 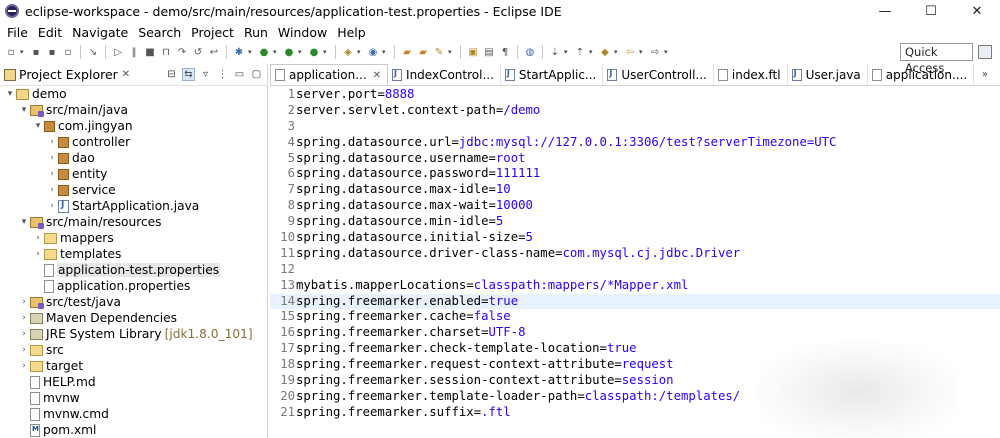 What do you see at coordinates (205, 74) in the screenshot?
I see `filter-icon: ▿` at bounding box center [205, 74].